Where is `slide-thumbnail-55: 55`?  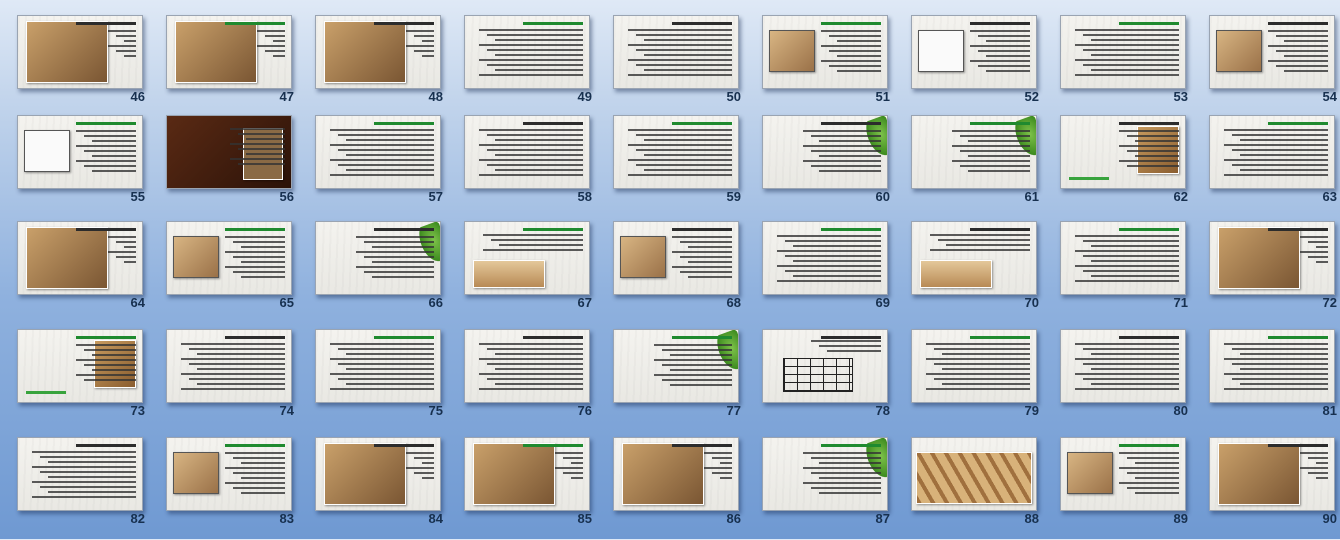 slide-thumbnail-55: 55 is located at coordinates (81, 163).